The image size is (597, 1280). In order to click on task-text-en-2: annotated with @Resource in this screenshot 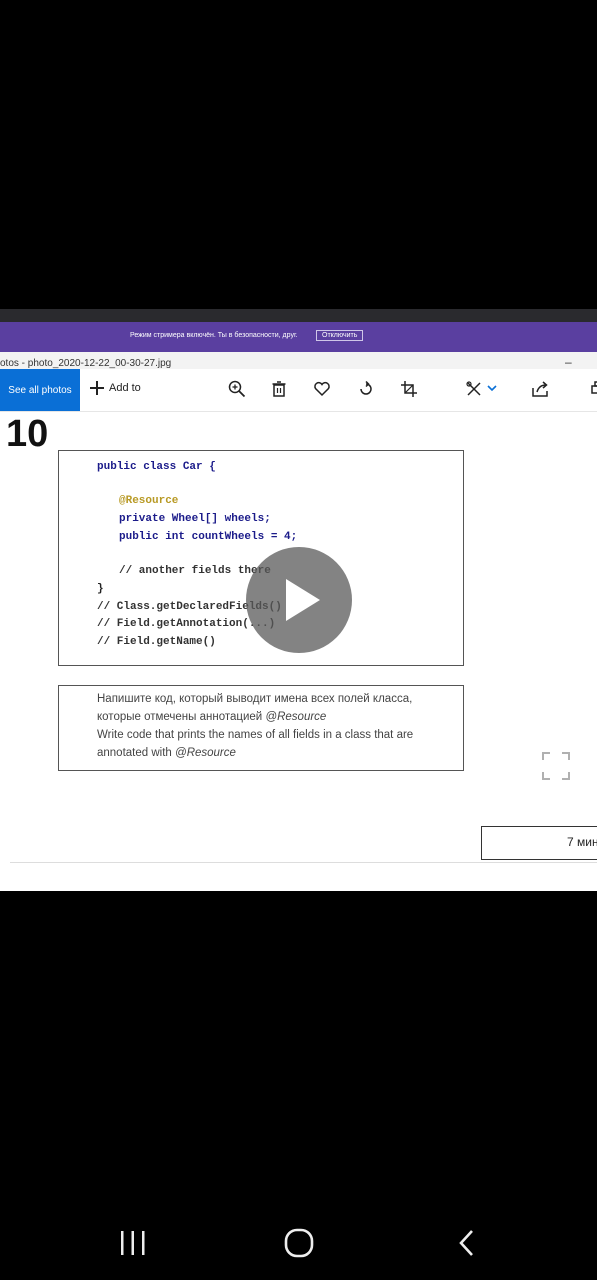, I will do `click(166, 753)`.